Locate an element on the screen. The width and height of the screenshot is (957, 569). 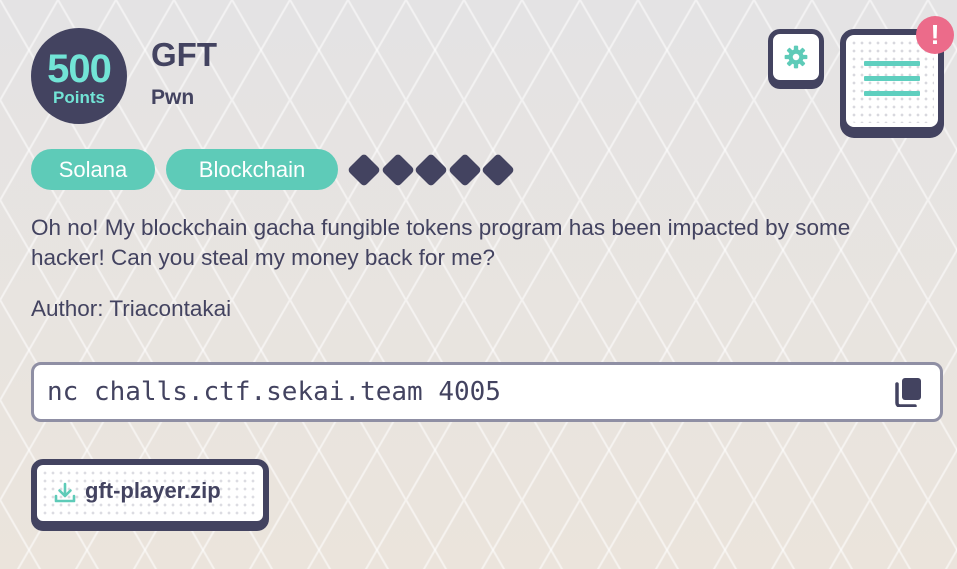
difficulty-indicator is located at coordinates (431, 170).